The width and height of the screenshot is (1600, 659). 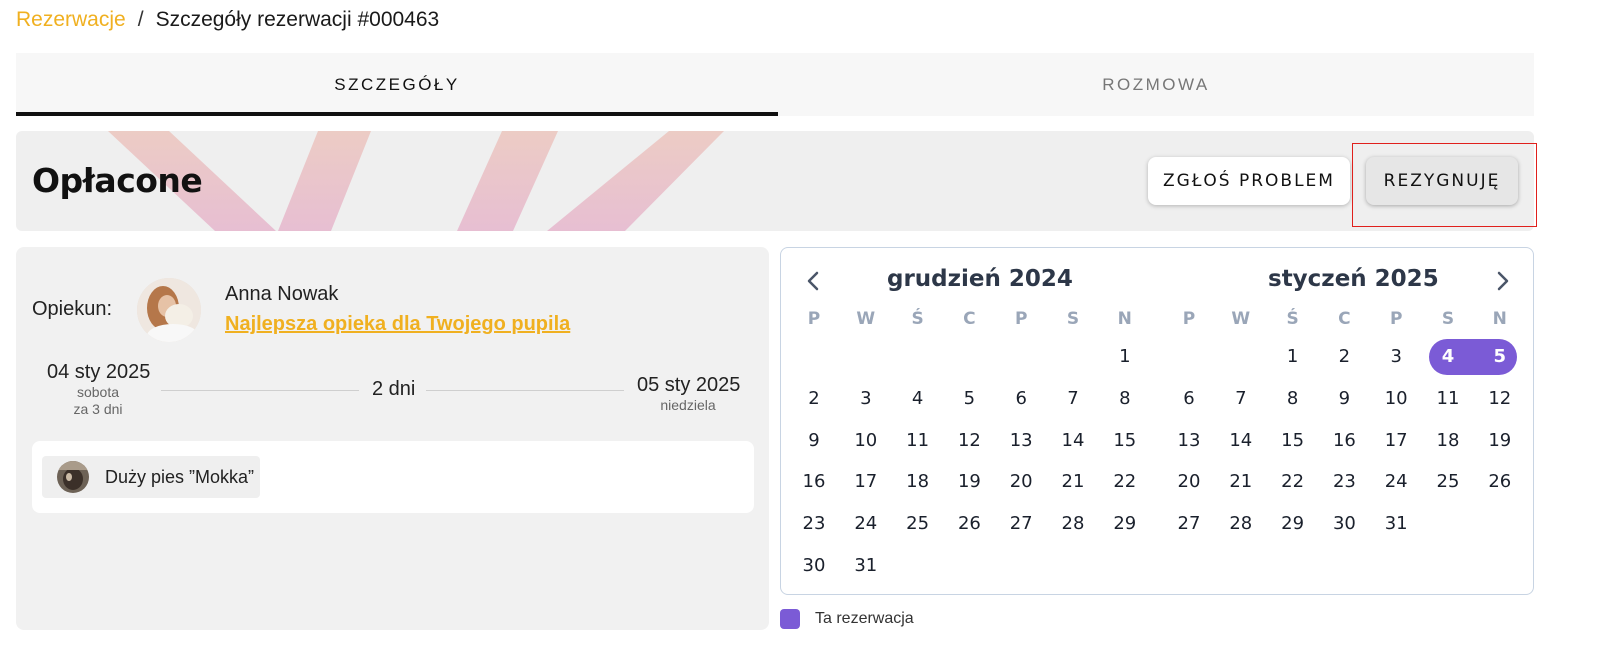 What do you see at coordinates (969, 319) in the screenshot?
I see `weekday-label: C` at bounding box center [969, 319].